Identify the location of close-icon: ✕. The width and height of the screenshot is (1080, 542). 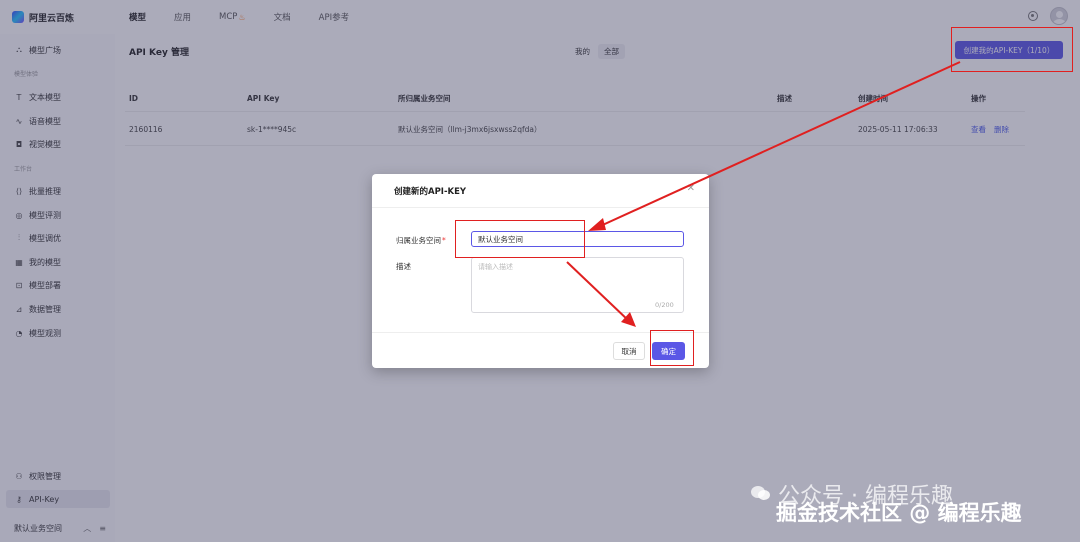
(691, 188).